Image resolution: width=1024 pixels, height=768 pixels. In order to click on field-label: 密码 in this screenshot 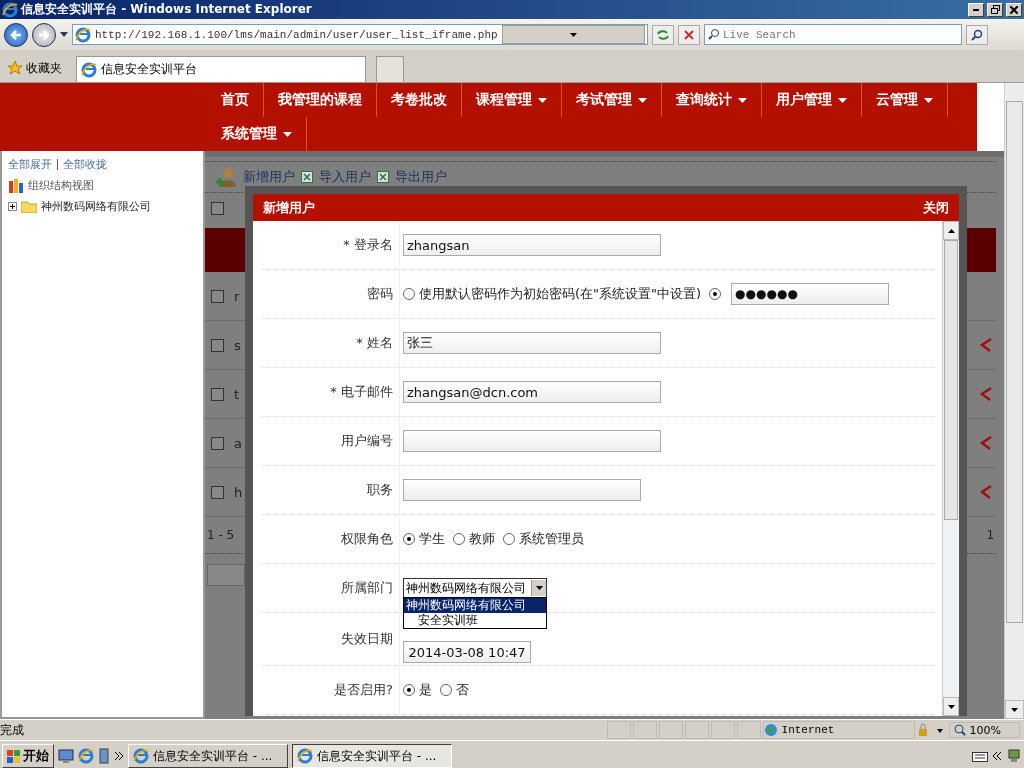, I will do `click(380, 294)`.